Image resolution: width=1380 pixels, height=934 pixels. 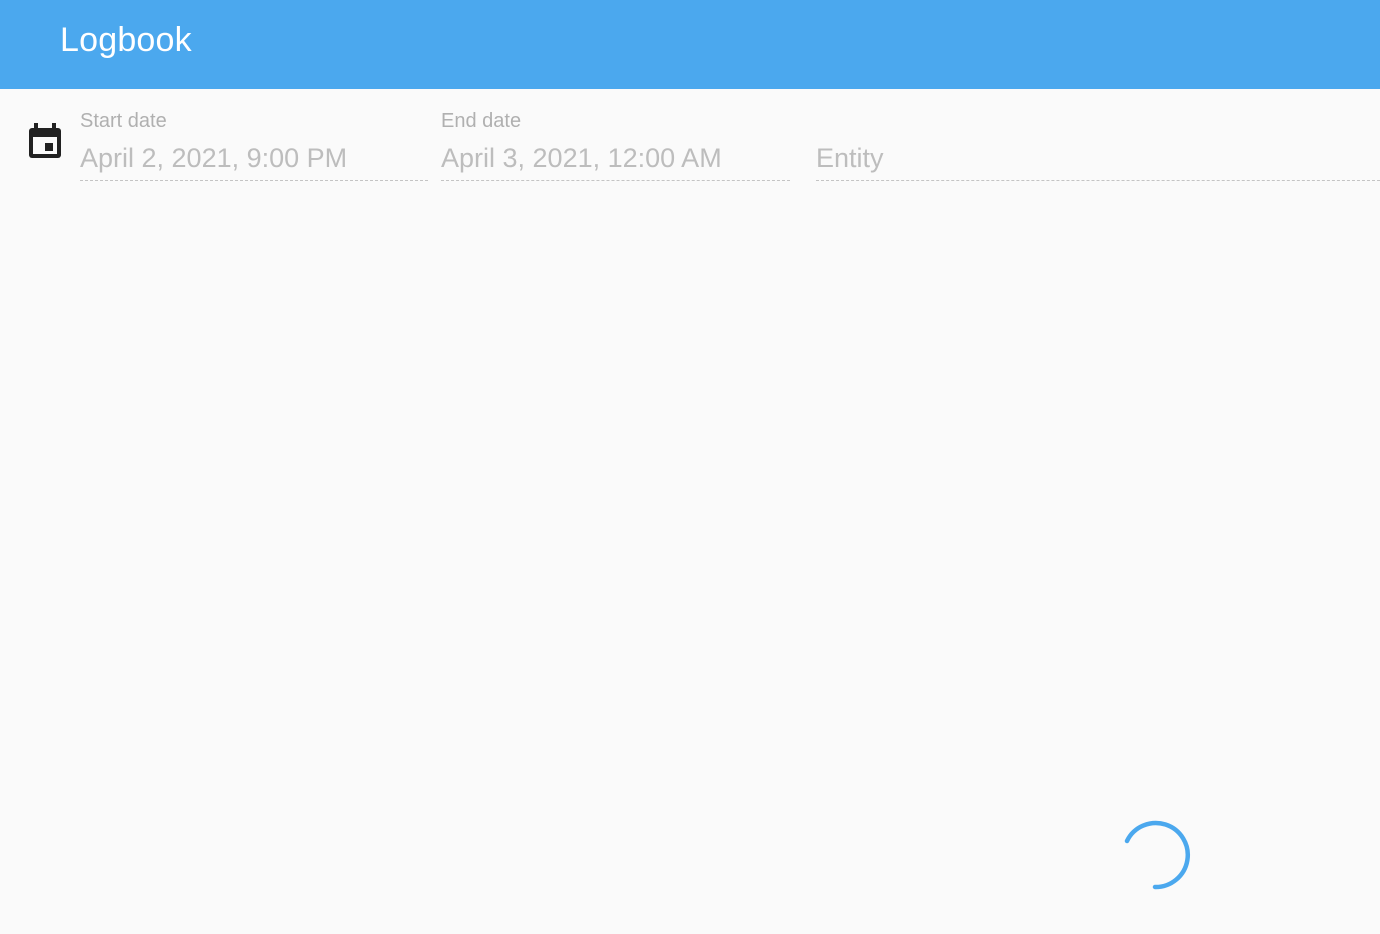 What do you see at coordinates (126, 40) in the screenshot?
I see `page-title: Logbook` at bounding box center [126, 40].